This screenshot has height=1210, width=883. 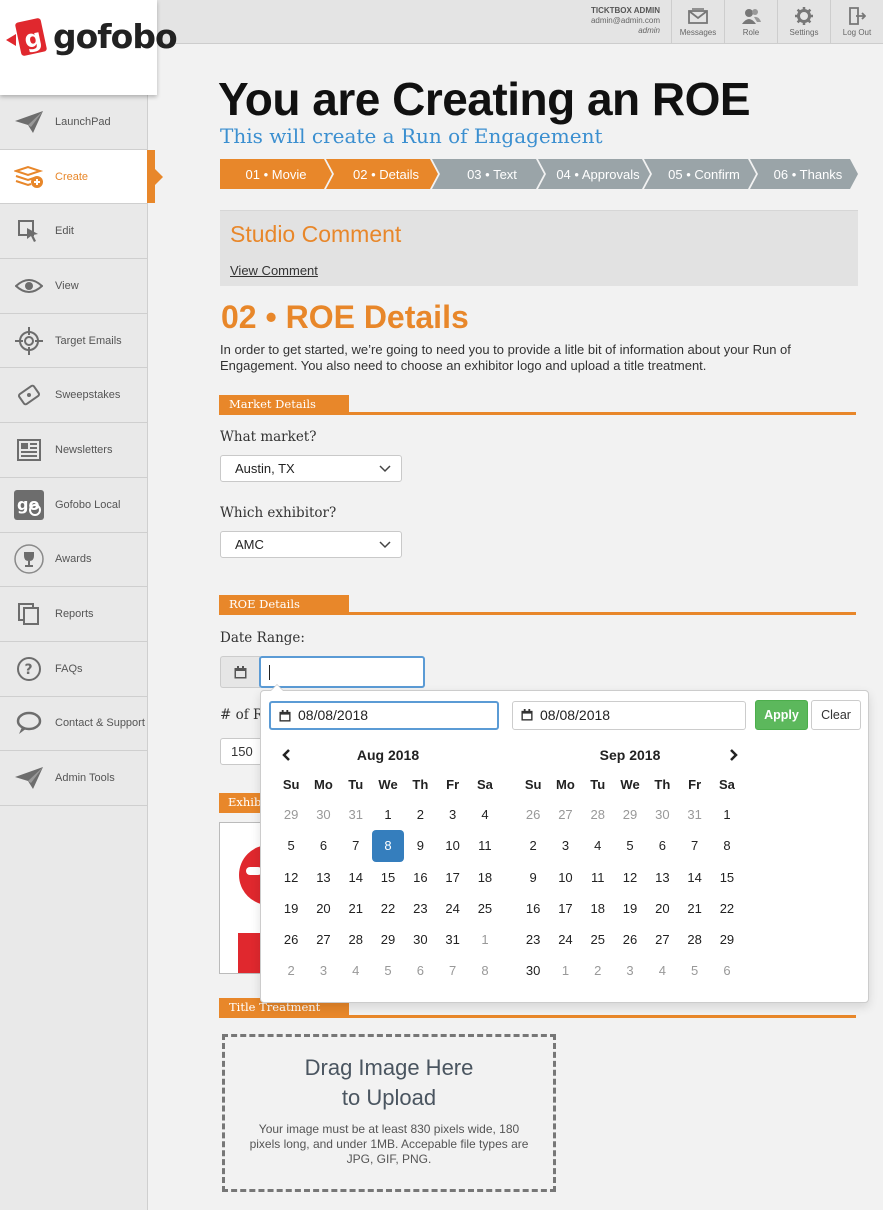 I want to click on sidebar-item-reports: Reports, so click(x=73, y=614).